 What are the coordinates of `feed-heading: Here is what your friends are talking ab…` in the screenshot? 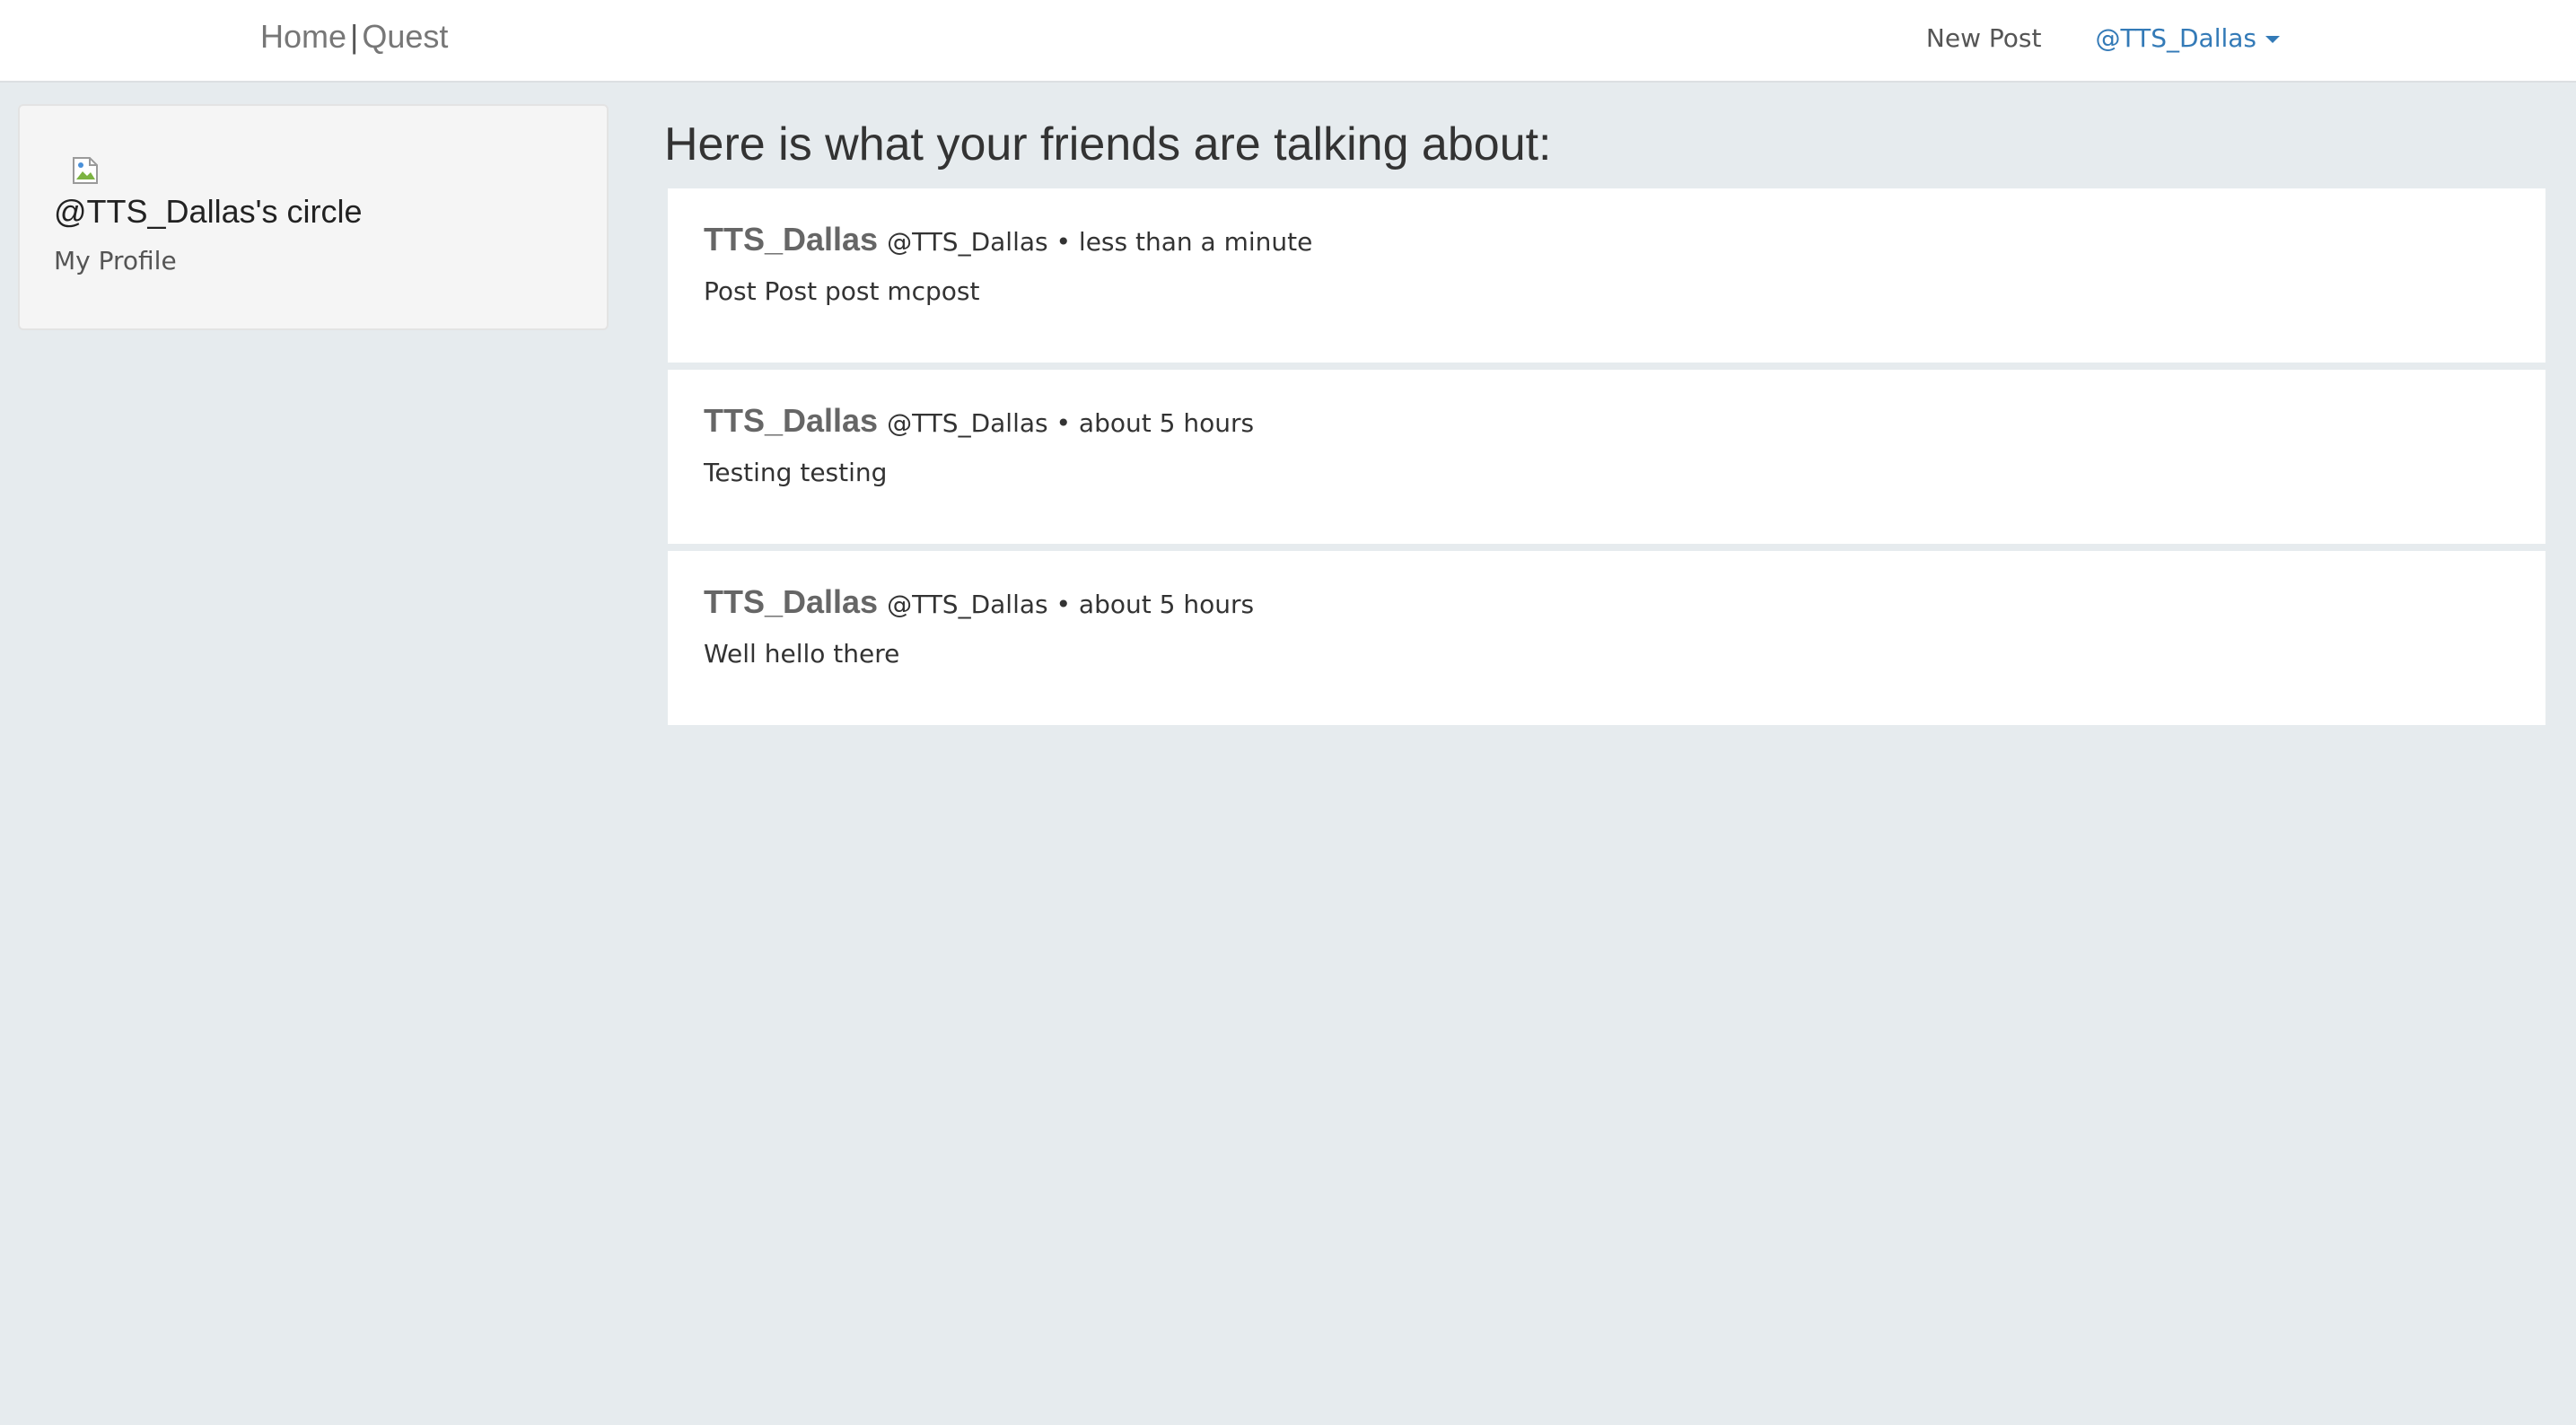 It's located at (1108, 144).